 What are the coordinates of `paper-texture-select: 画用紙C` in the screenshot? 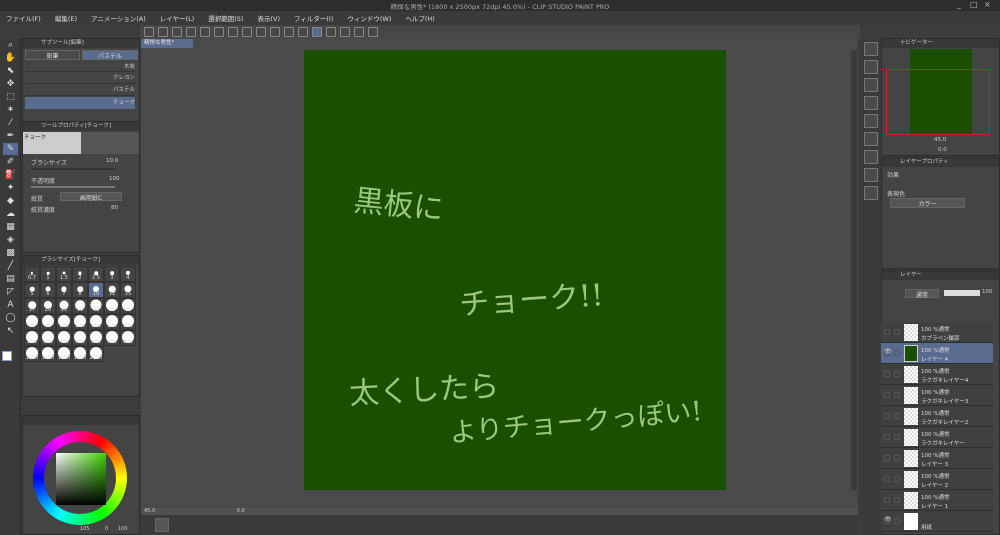 It's located at (91, 197).